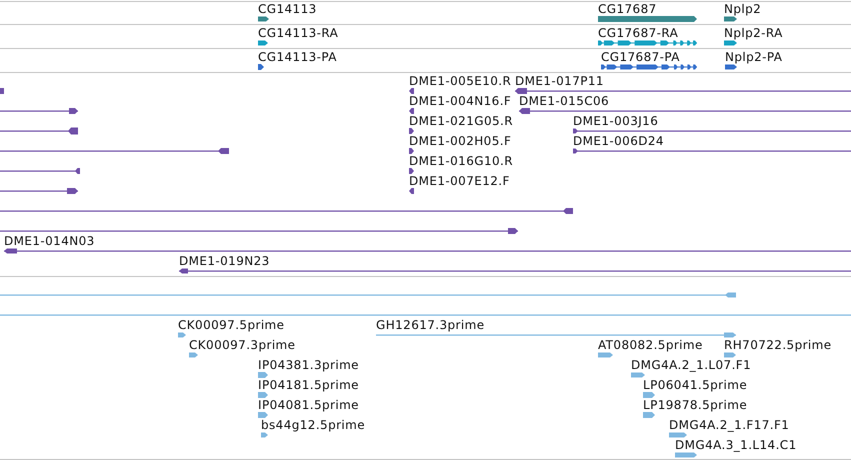 This screenshot has height=460, width=851. Describe the element at coordinates (298, 33) in the screenshot. I see `feature-label: CG14113-RA` at that location.